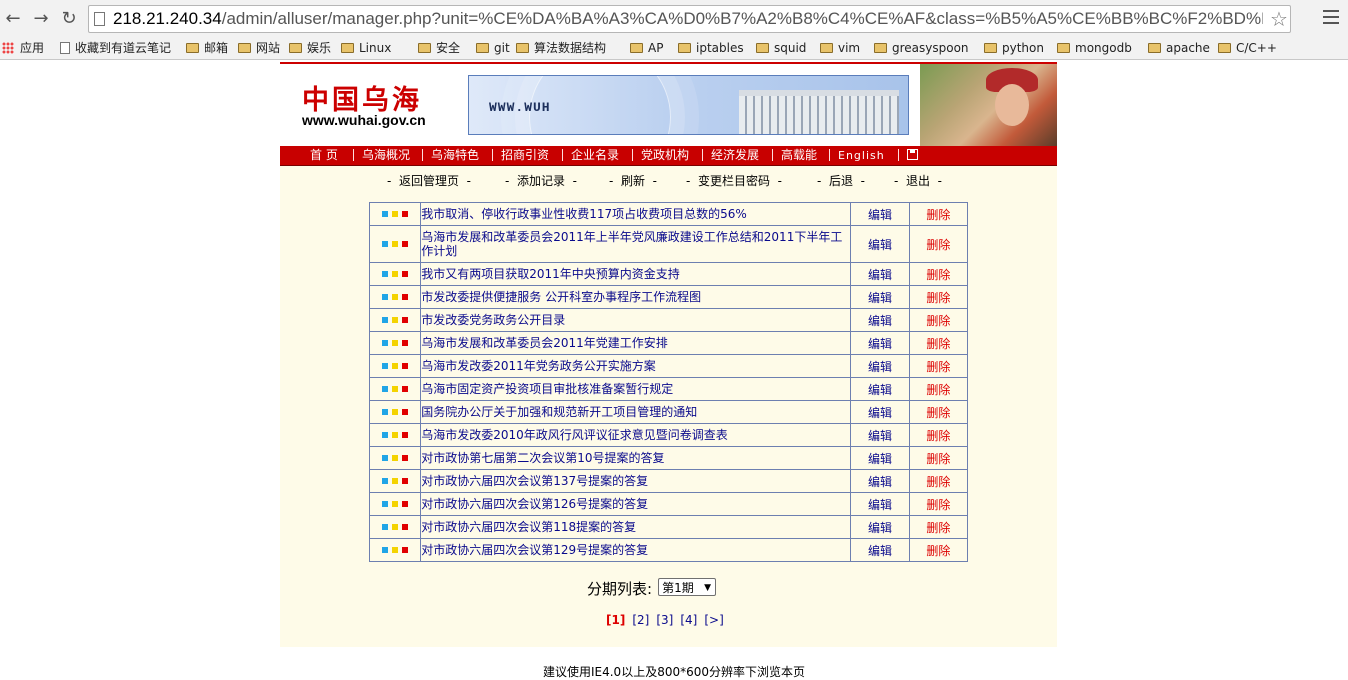 The width and height of the screenshot is (1348, 680). Describe the element at coordinates (69, 19) in the screenshot. I see `reload-icon: ↻` at that location.